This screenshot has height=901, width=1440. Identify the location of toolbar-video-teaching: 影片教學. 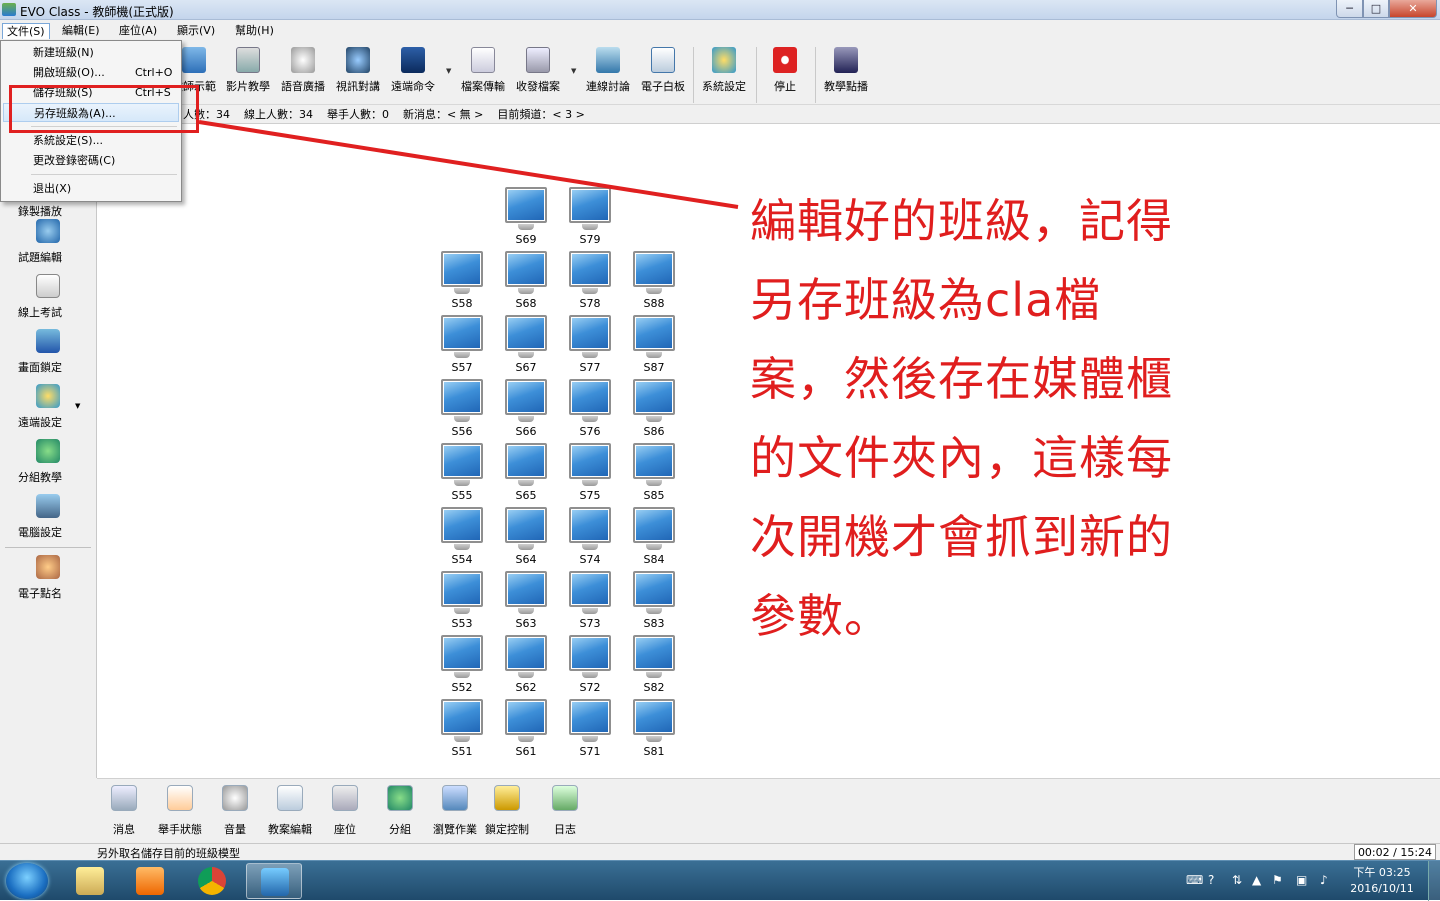
(248, 74).